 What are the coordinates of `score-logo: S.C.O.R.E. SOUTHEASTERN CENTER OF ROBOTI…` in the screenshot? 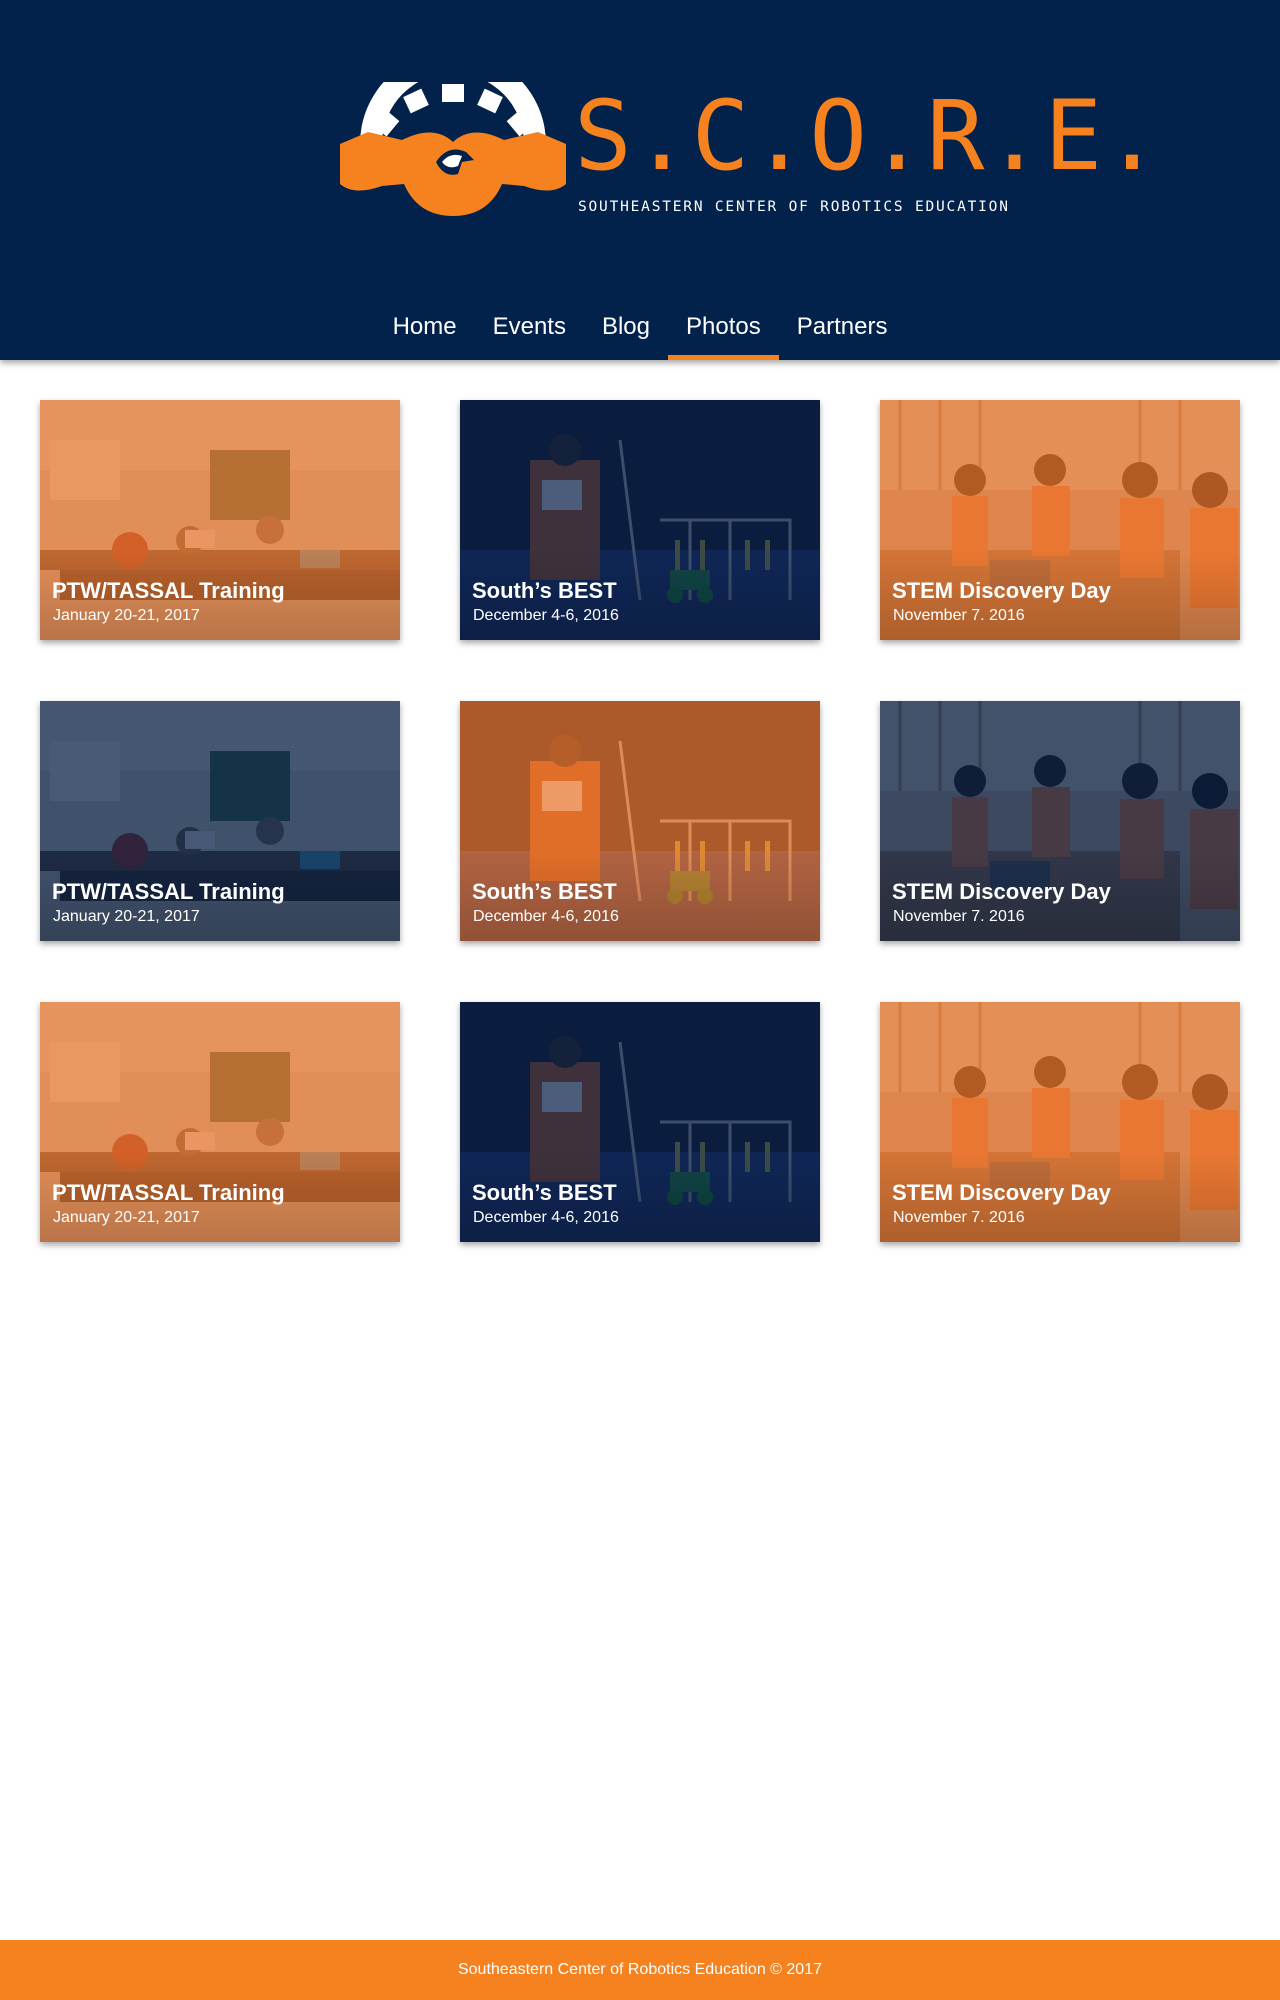 It's located at (749, 152).